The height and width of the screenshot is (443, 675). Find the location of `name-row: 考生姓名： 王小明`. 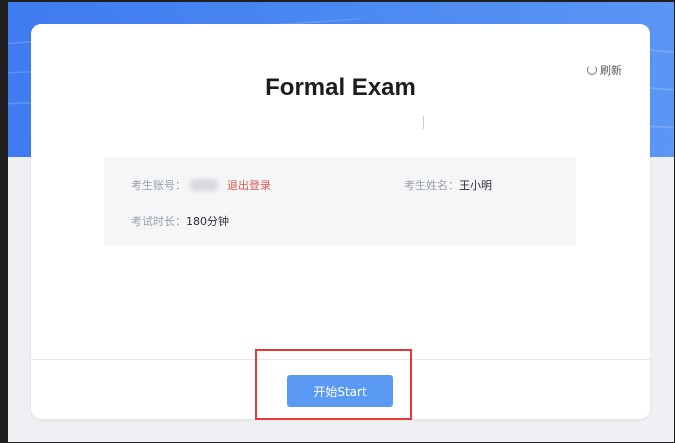

name-row: 考生姓名： 王小明 is located at coordinates (448, 185).